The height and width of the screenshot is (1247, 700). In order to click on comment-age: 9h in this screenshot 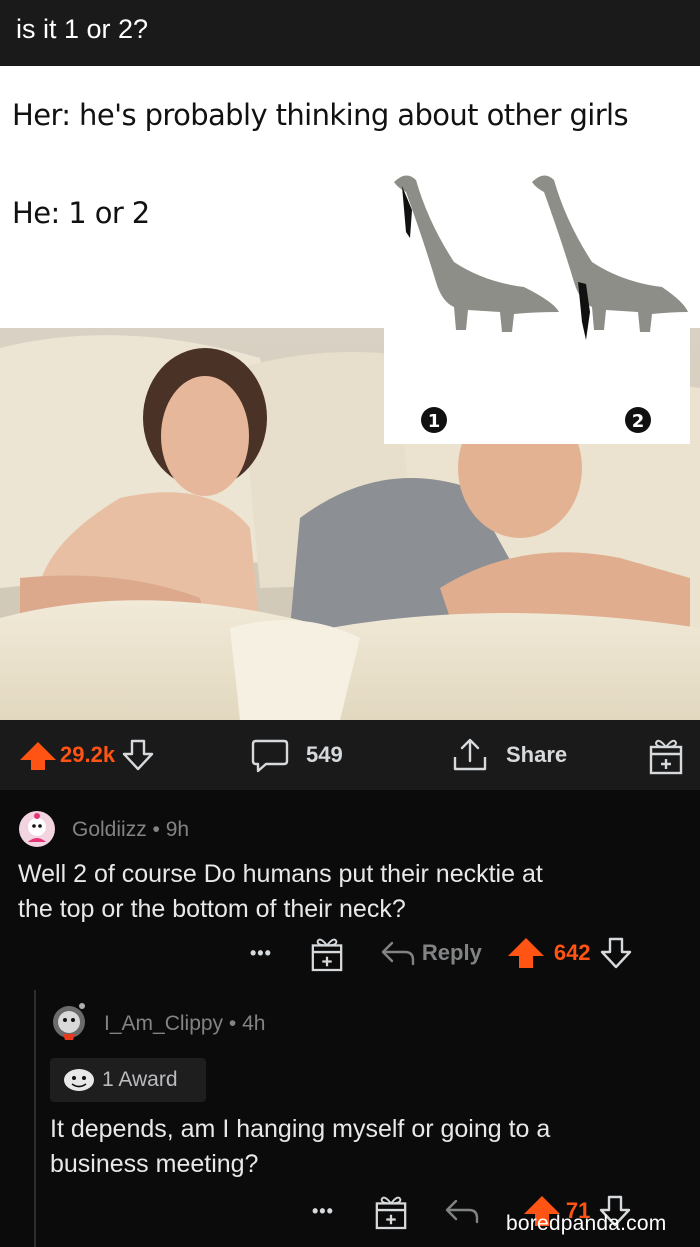, I will do `click(177, 829)`.